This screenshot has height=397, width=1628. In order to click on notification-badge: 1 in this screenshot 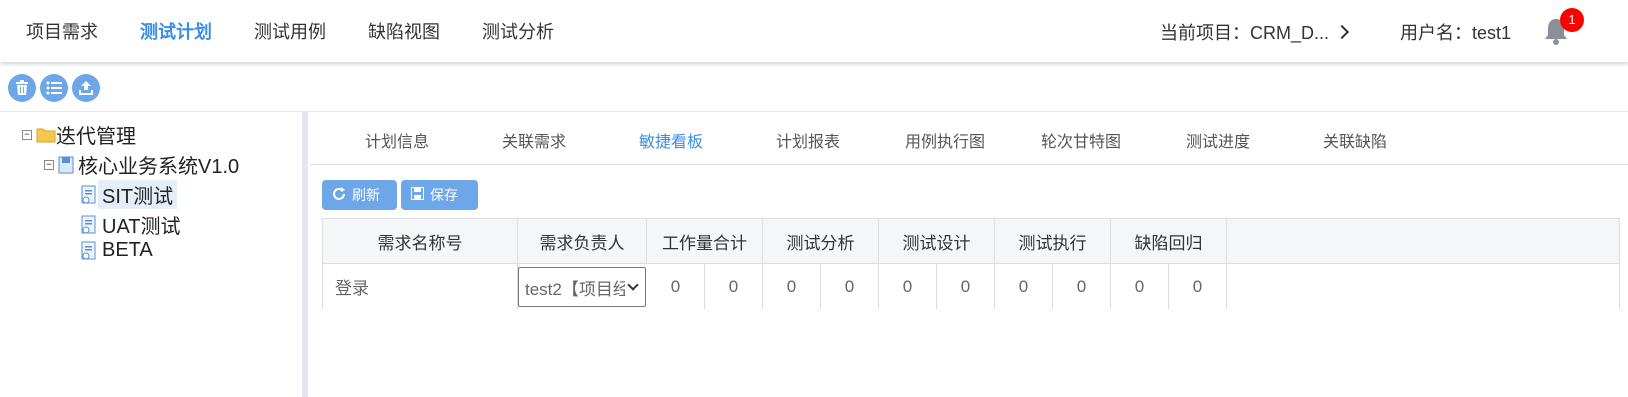, I will do `click(1572, 20)`.